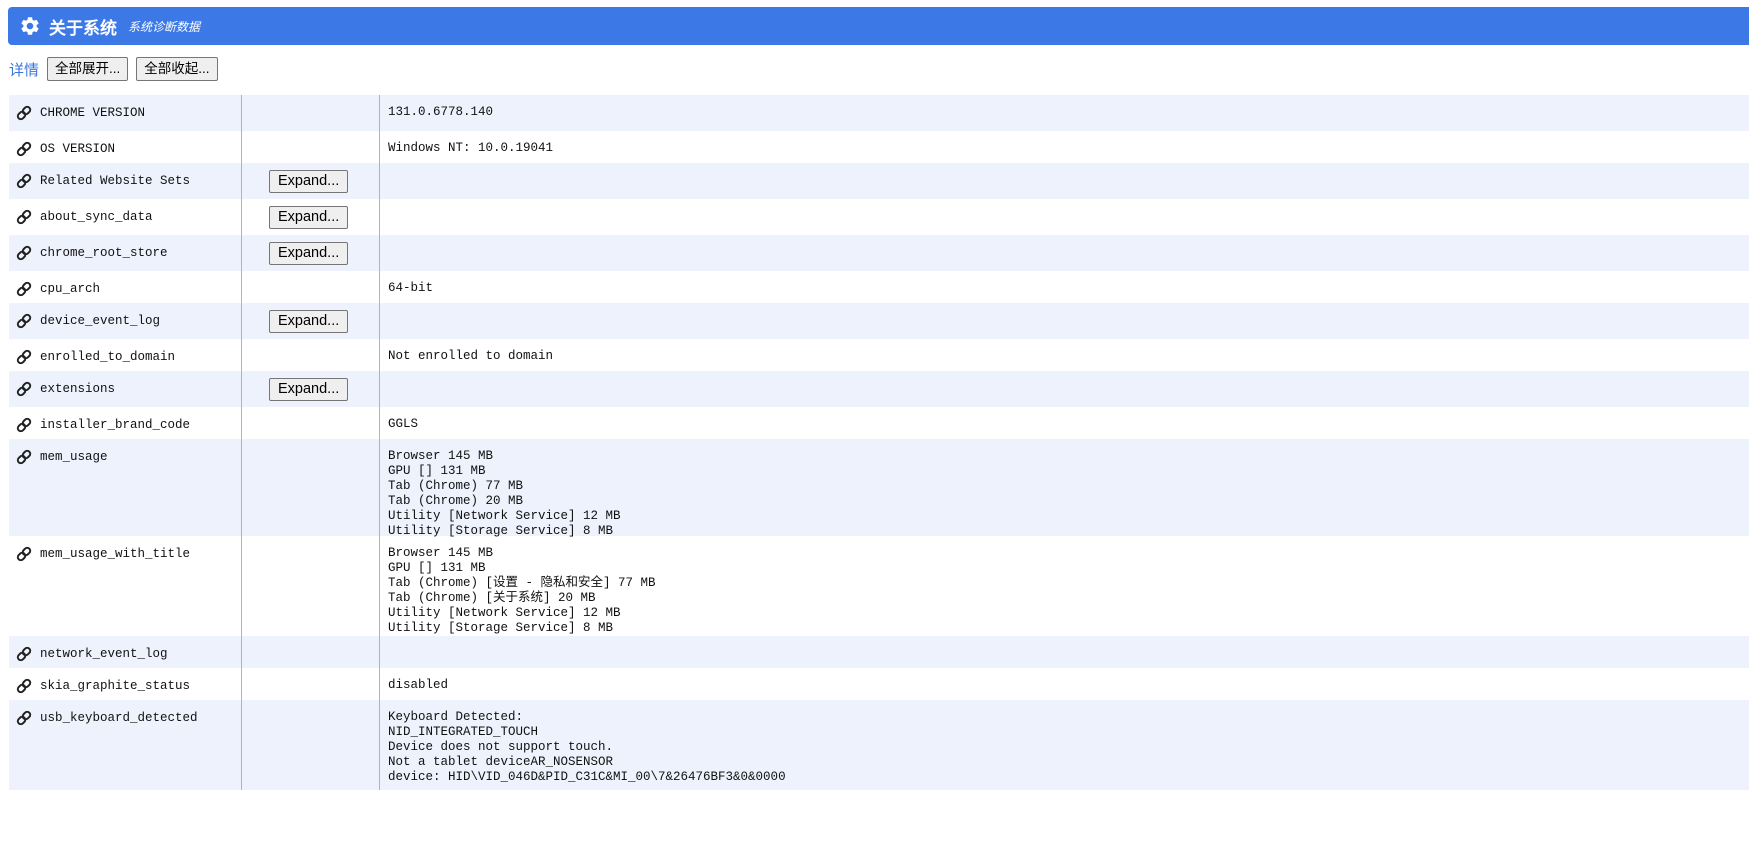  I want to click on row-name-cell: mem_usage, so click(125, 487).